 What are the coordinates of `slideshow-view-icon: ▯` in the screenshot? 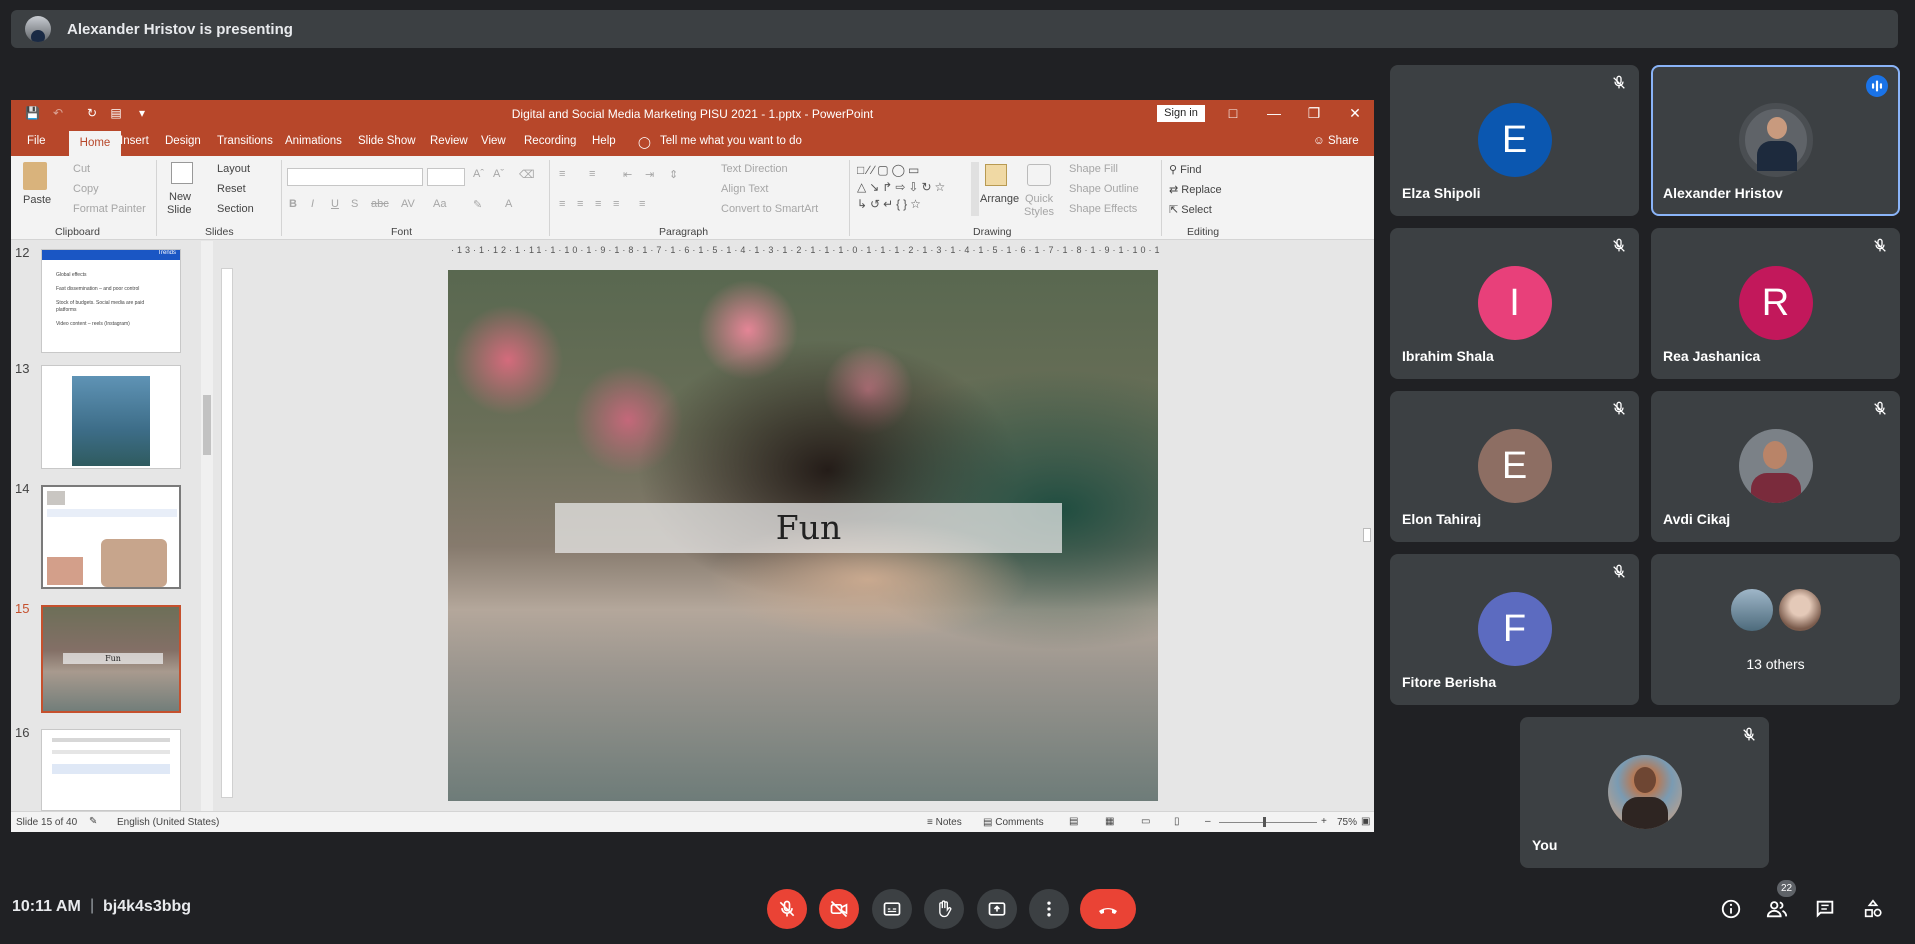 It's located at (1177, 821).